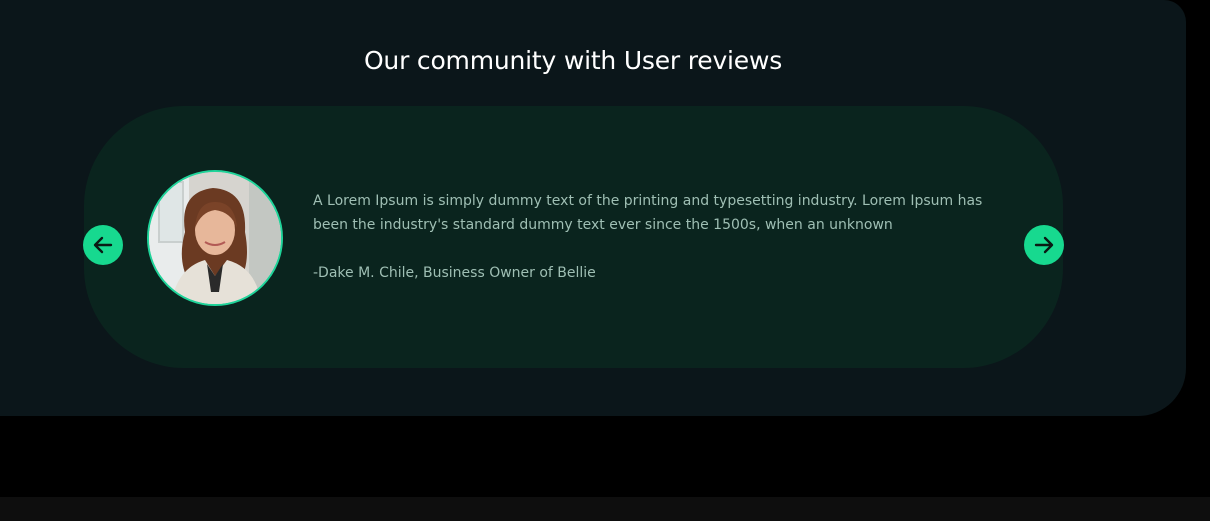  What do you see at coordinates (573, 60) in the screenshot?
I see `section-title: Our community with User reviews` at bounding box center [573, 60].